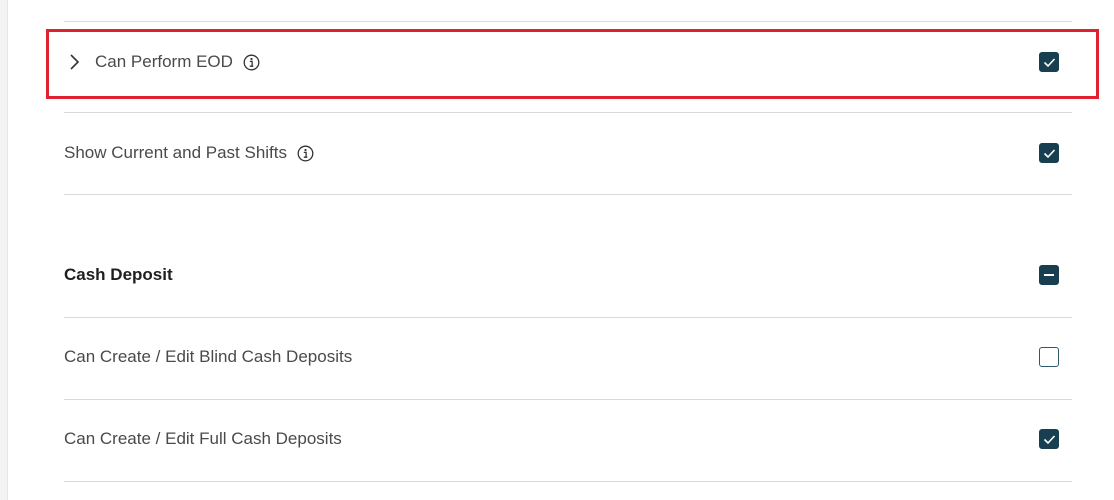 This screenshot has width=1114, height=500. I want to click on shifts-checkbox, so click(1049, 153).